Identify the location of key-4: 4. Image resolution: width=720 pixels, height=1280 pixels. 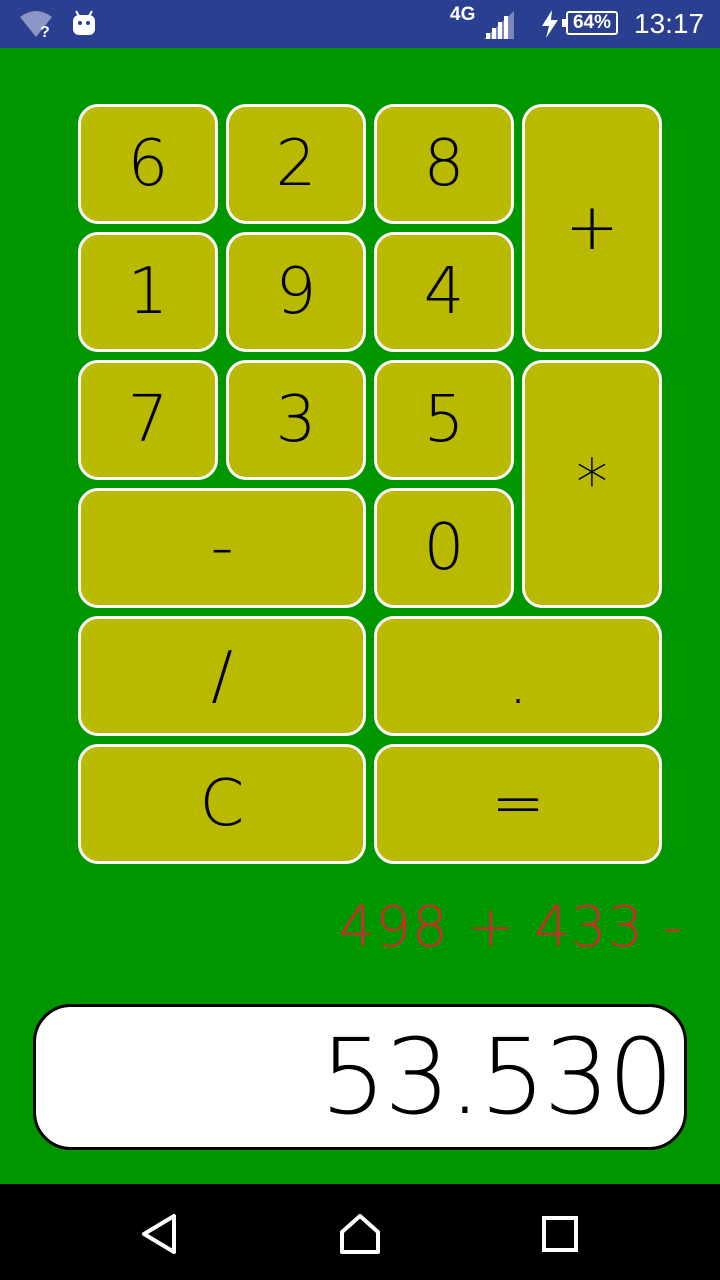
(444, 292).